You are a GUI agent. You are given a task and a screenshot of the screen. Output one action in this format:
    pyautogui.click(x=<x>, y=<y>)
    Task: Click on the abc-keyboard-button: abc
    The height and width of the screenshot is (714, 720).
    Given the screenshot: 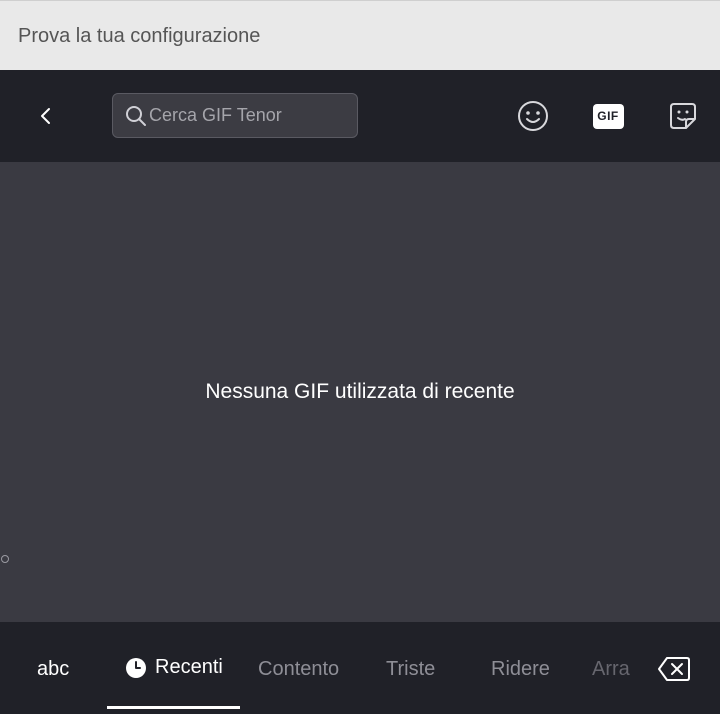 What is the action you would take?
    pyautogui.click(x=53, y=669)
    